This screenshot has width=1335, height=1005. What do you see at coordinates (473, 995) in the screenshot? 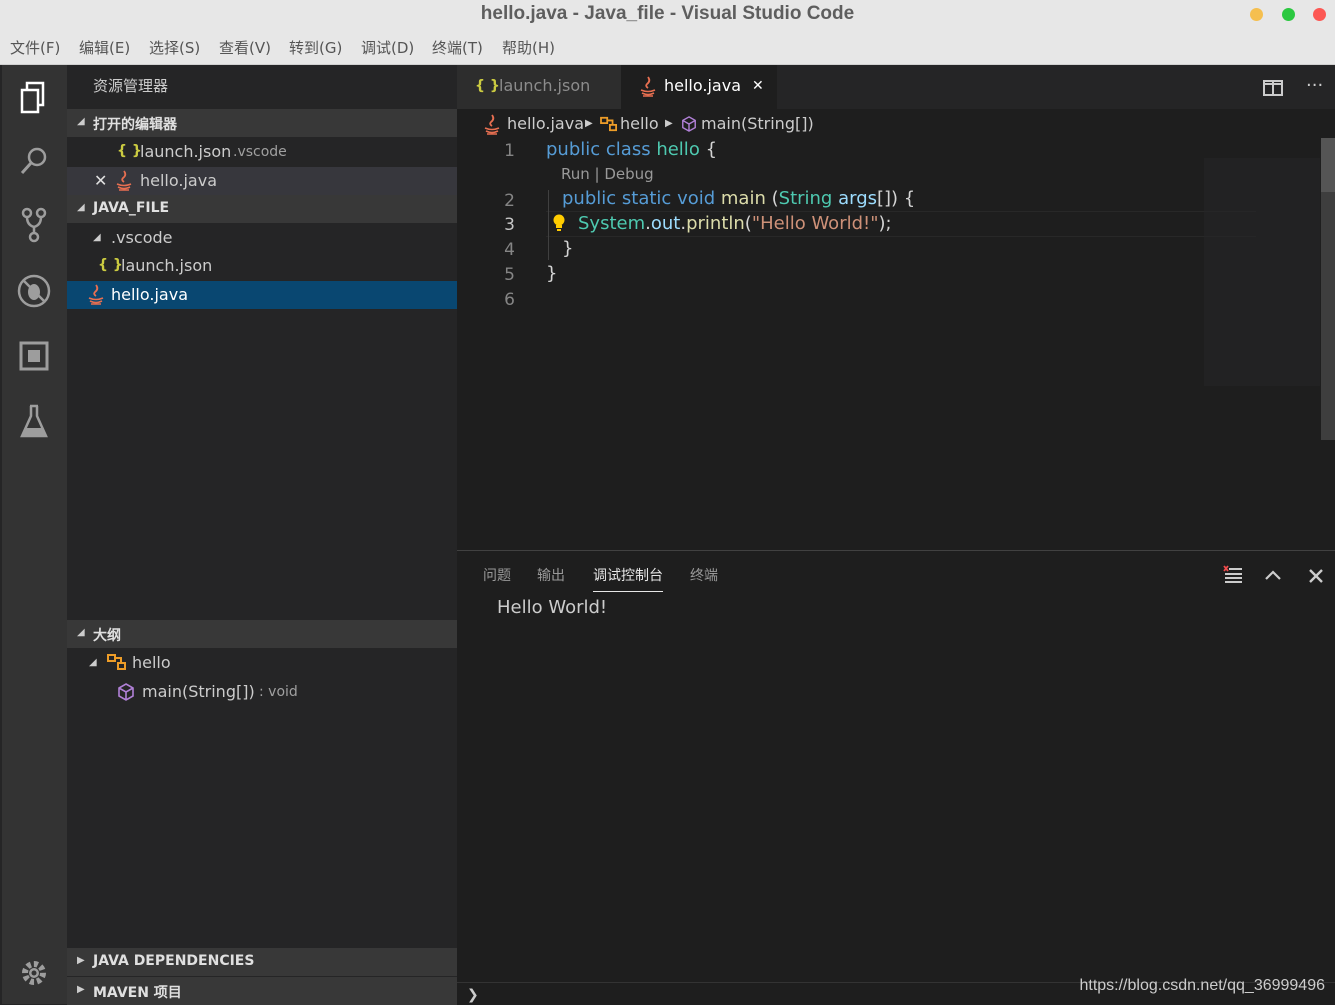
I see `console-prompt-icon: ❯` at bounding box center [473, 995].